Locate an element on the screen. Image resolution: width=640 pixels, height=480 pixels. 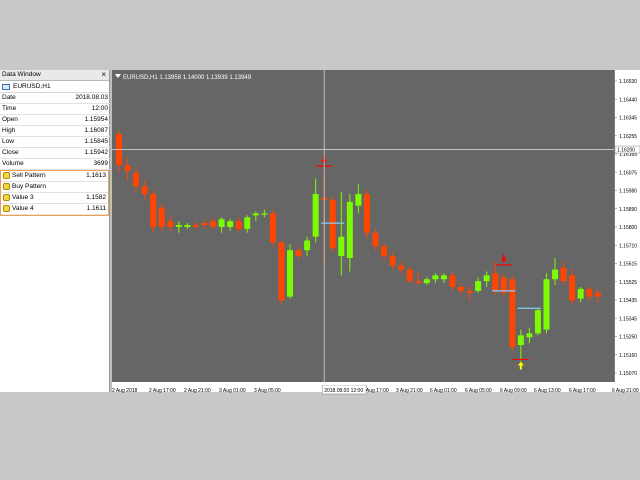
row-label: Open is located at coordinates (32, 120).